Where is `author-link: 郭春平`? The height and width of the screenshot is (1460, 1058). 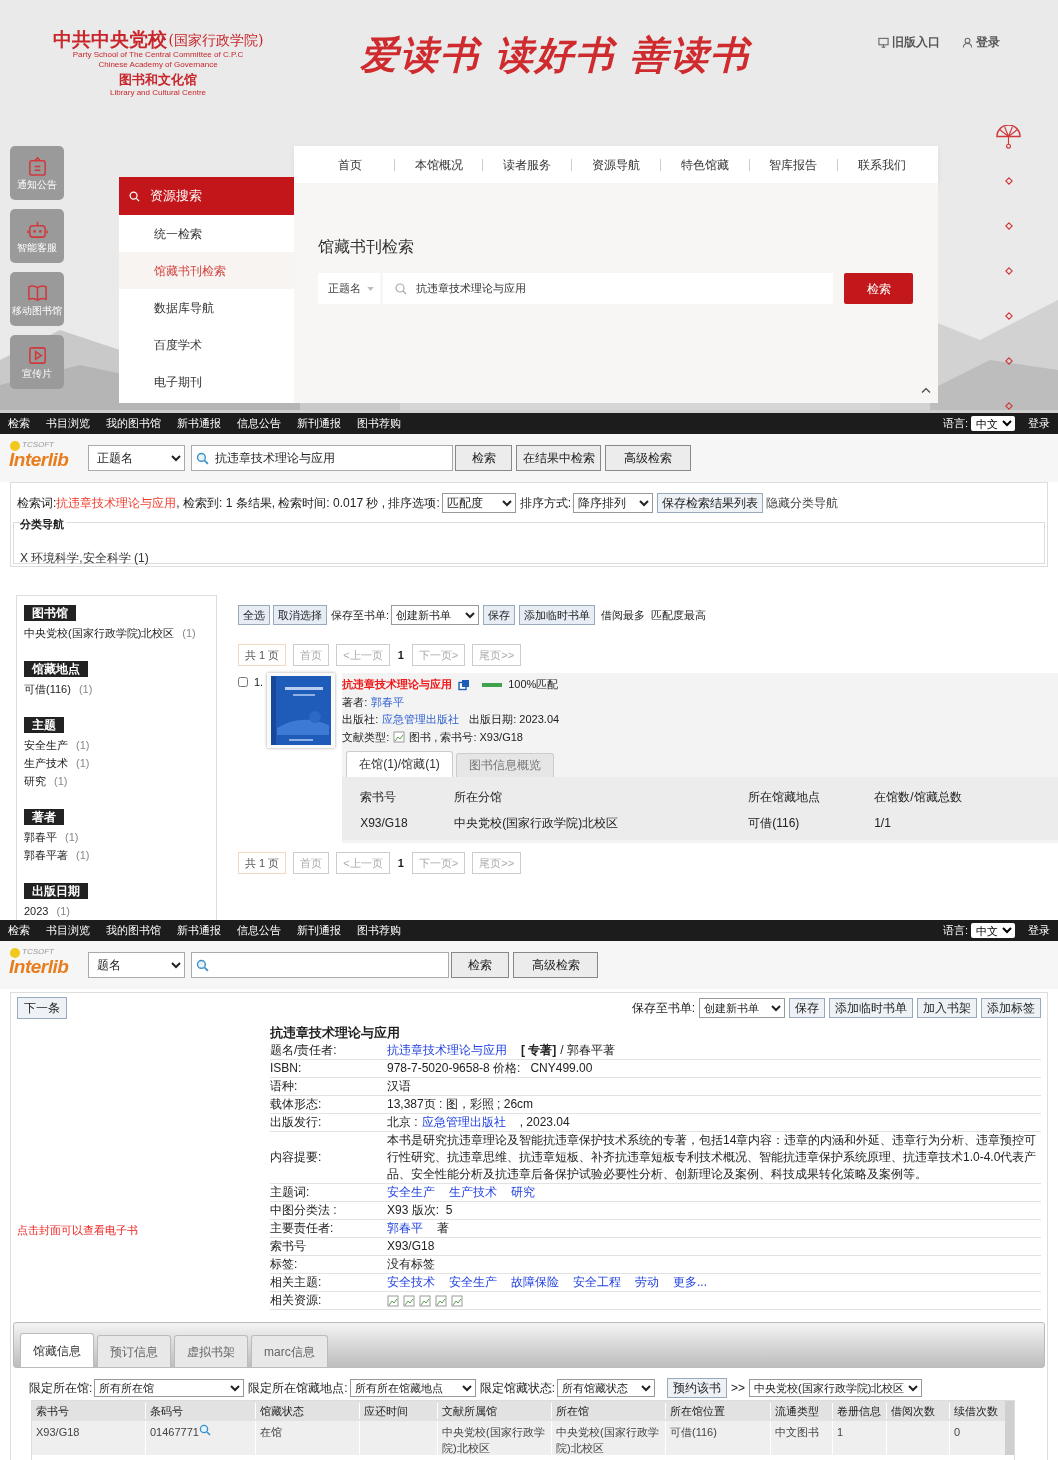 author-link: 郭春平 is located at coordinates (388, 702).